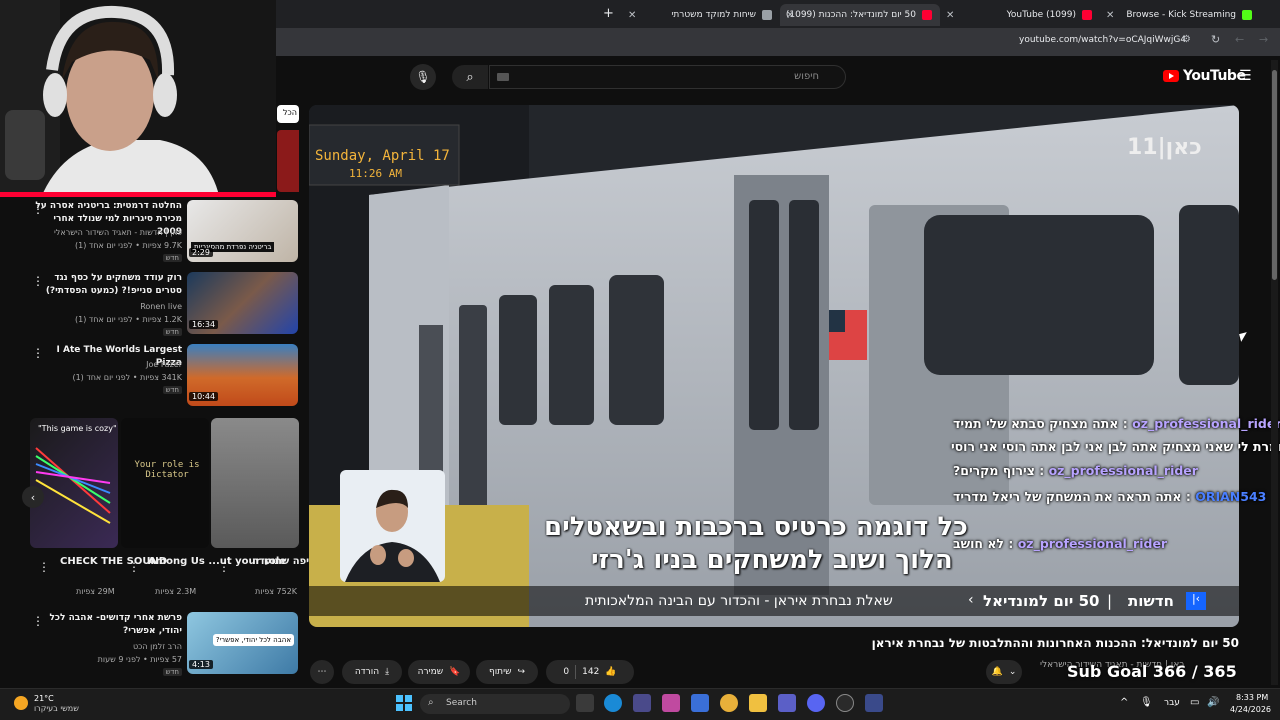 This screenshot has width=1280, height=720. Describe the element at coordinates (1245, 76) in the screenshot. I see `hamburger-menu-icon: ☰` at that location.